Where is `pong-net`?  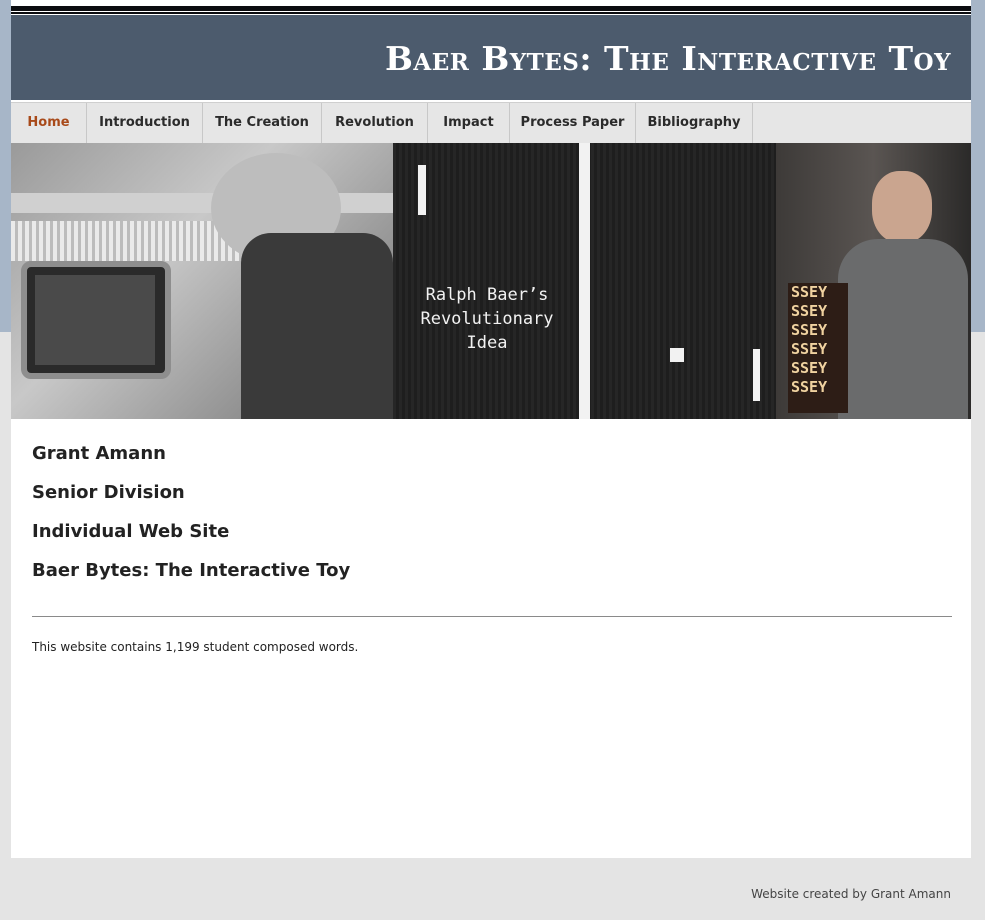 pong-net is located at coordinates (584, 281).